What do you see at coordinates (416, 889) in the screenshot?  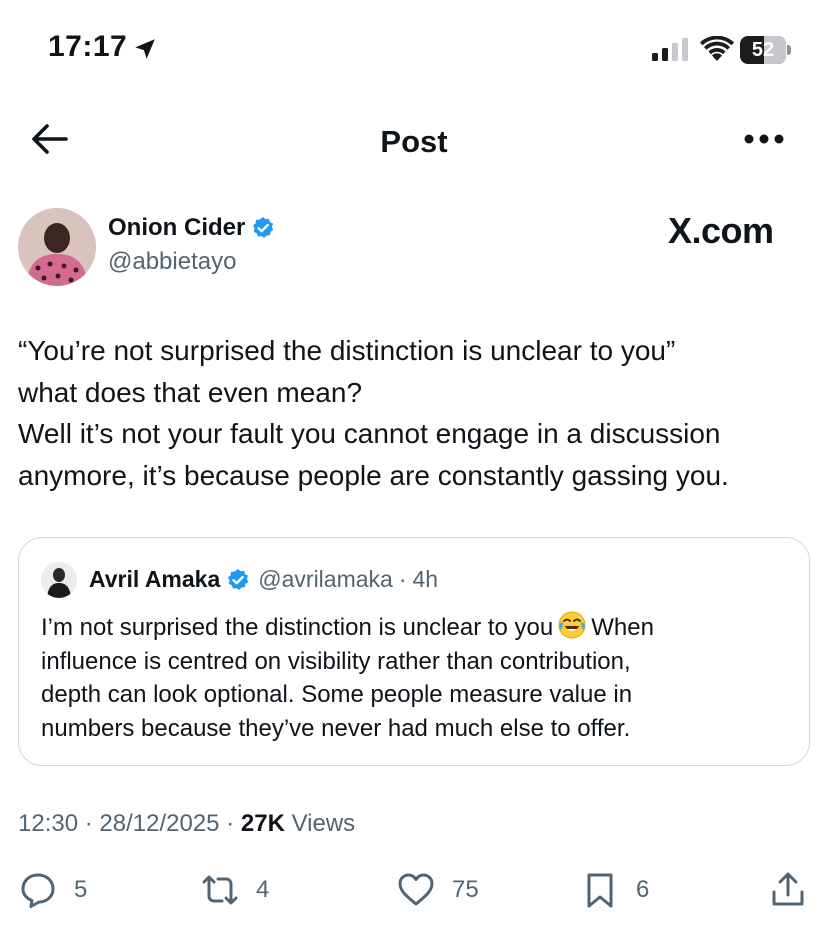 I see `heart-icon` at bounding box center [416, 889].